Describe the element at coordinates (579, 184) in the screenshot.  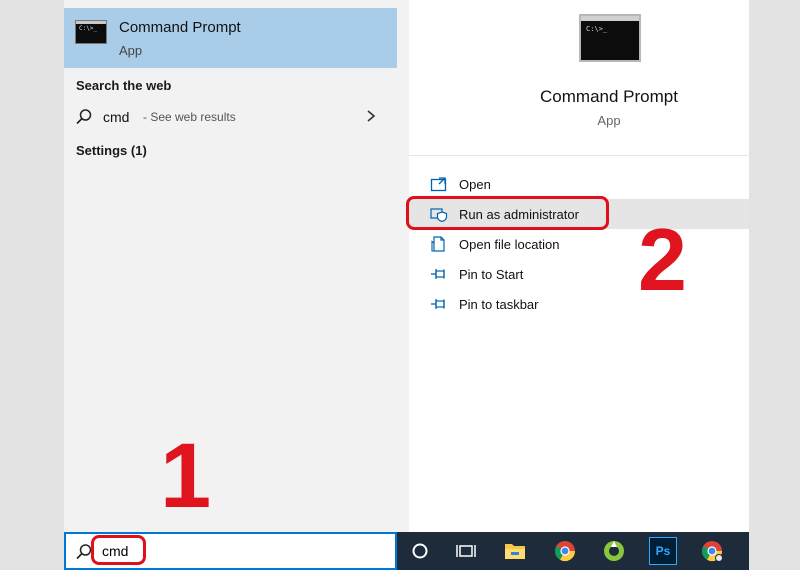
I see `action-open: Open` at that location.